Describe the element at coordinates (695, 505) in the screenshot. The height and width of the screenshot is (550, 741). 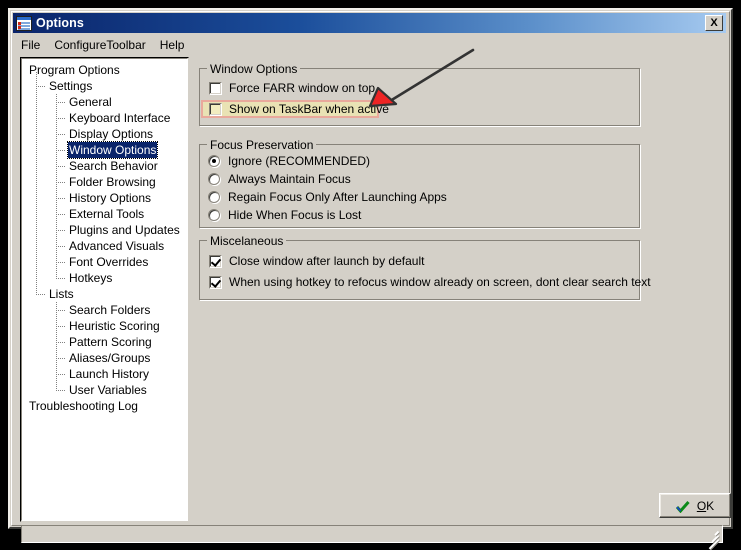
I see `ok-button: OK` at that location.